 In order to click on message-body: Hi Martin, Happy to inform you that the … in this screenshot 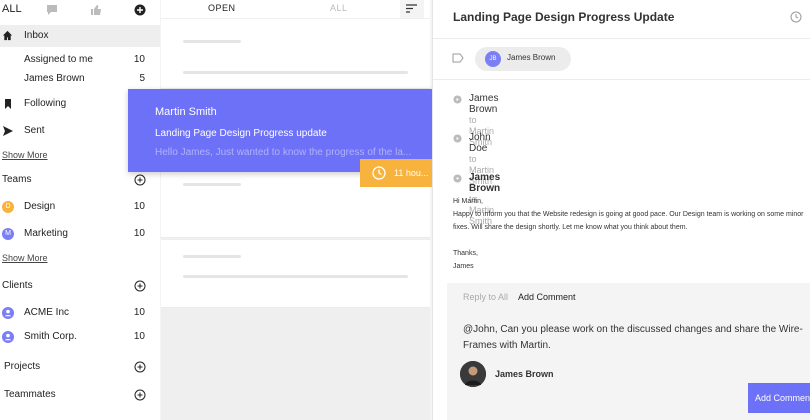, I will do `click(628, 234)`.